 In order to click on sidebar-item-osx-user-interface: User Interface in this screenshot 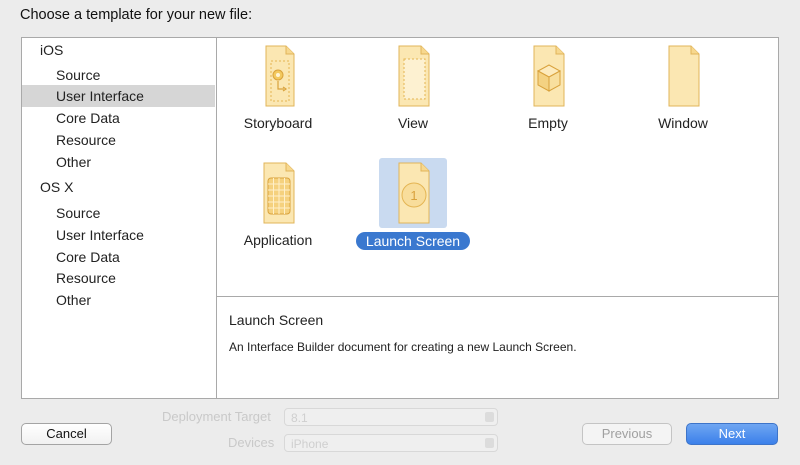, I will do `click(118, 235)`.